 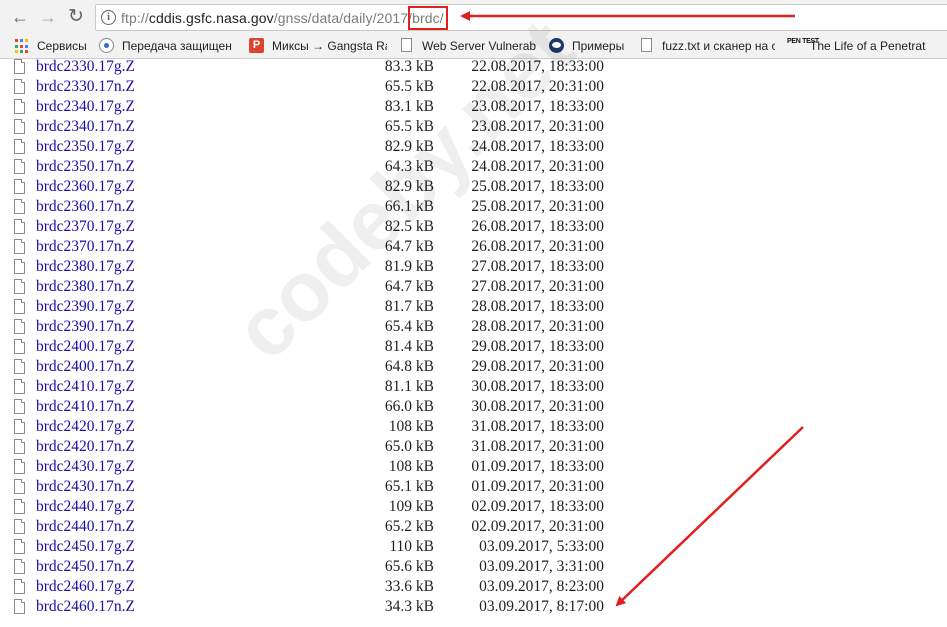 What do you see at coordinates (409, 606) in the screenshot?
I see `file-size: 34.3 kB` at bounding box center [409, 606].